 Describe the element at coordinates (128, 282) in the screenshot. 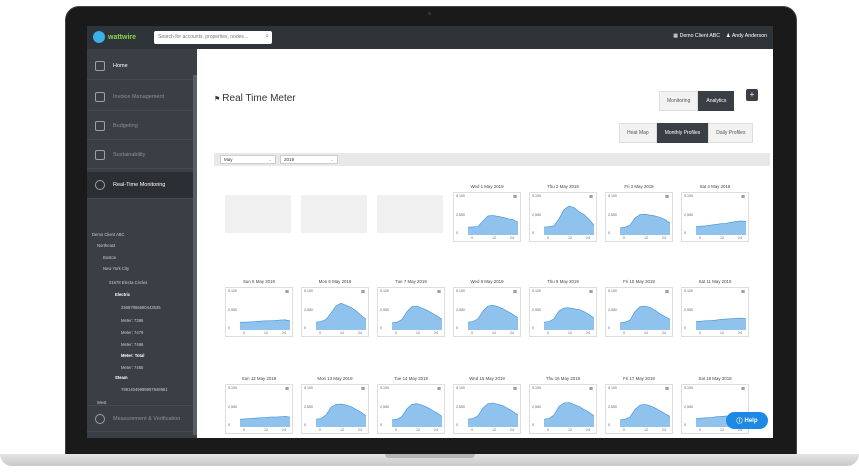

I see `tree-node: 01678 Electa Circles` at that location.